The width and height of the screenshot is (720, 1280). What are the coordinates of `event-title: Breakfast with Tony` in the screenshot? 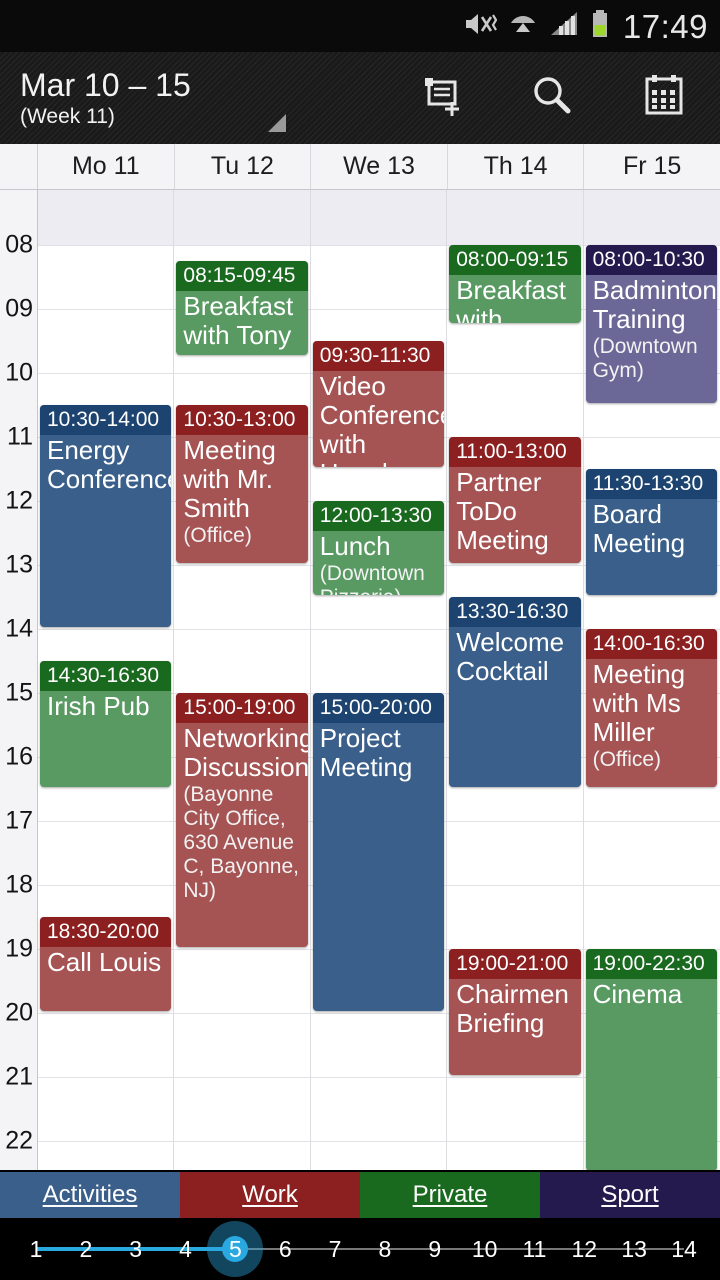 It's located at (238, 320).